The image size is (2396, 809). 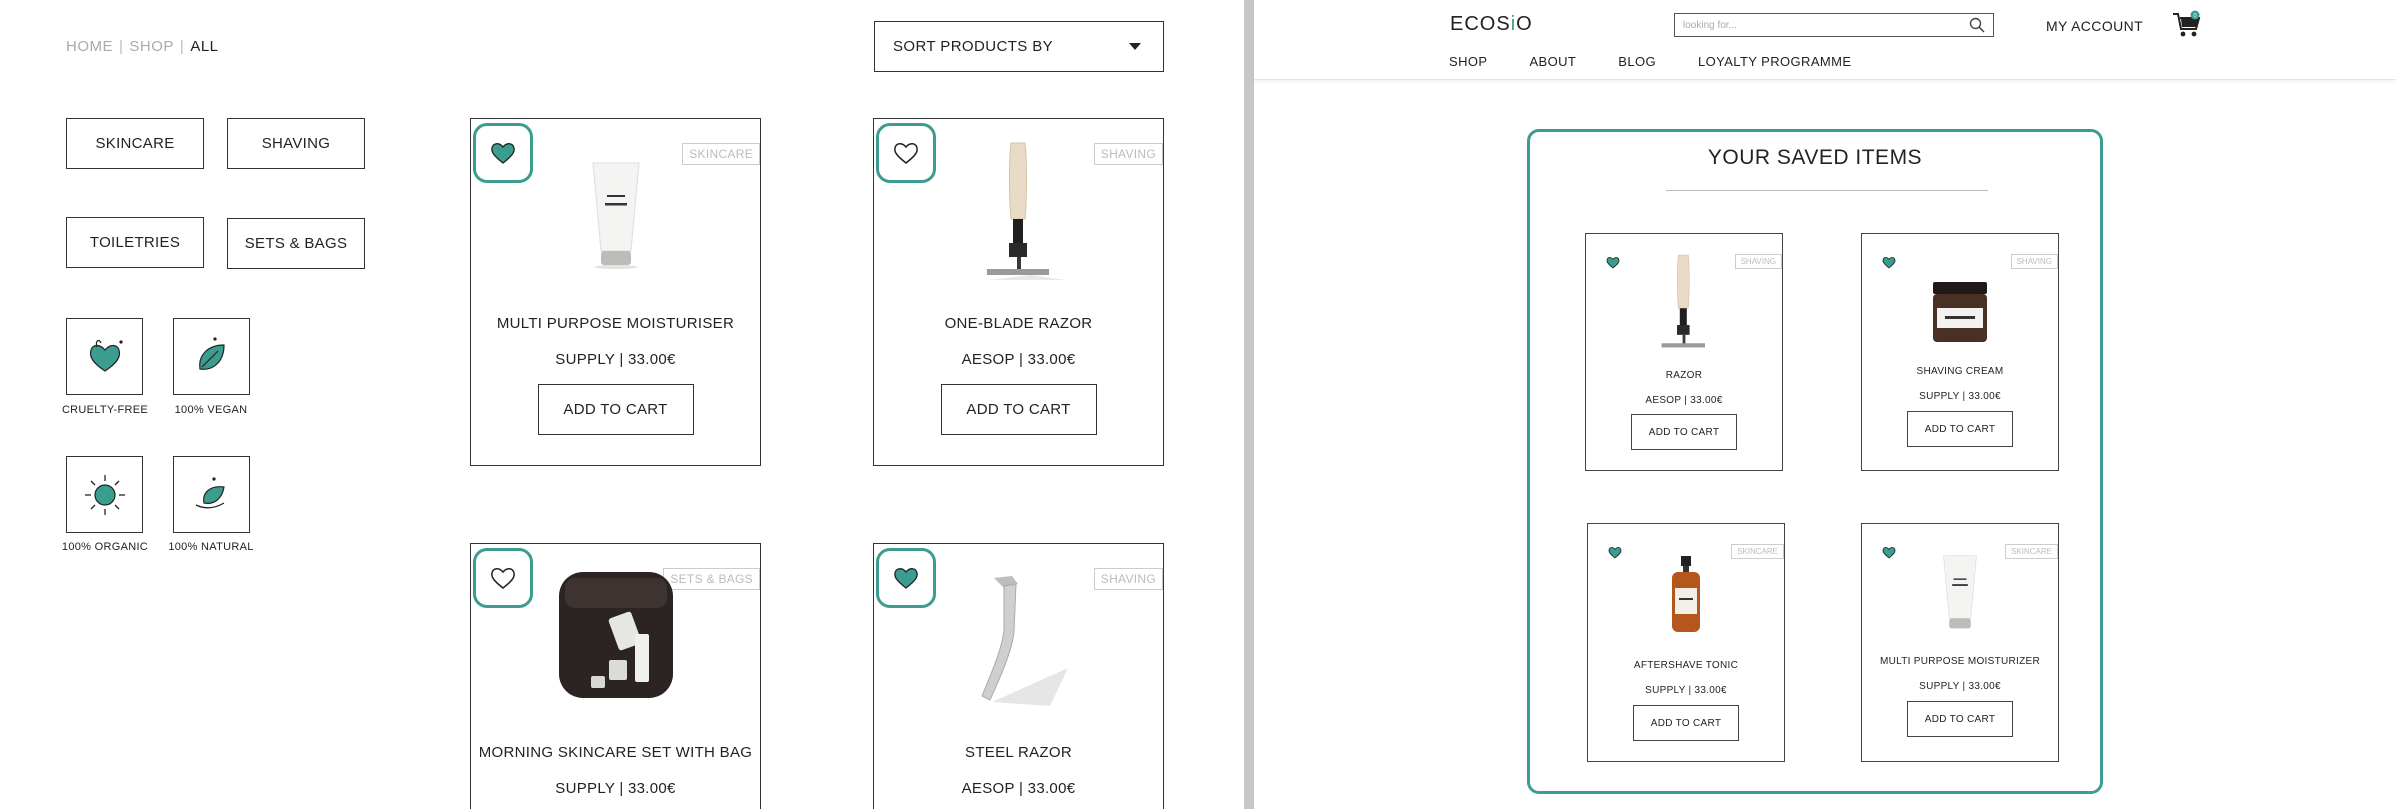 I want to click on natural-badge, so click(x=211, y=494).